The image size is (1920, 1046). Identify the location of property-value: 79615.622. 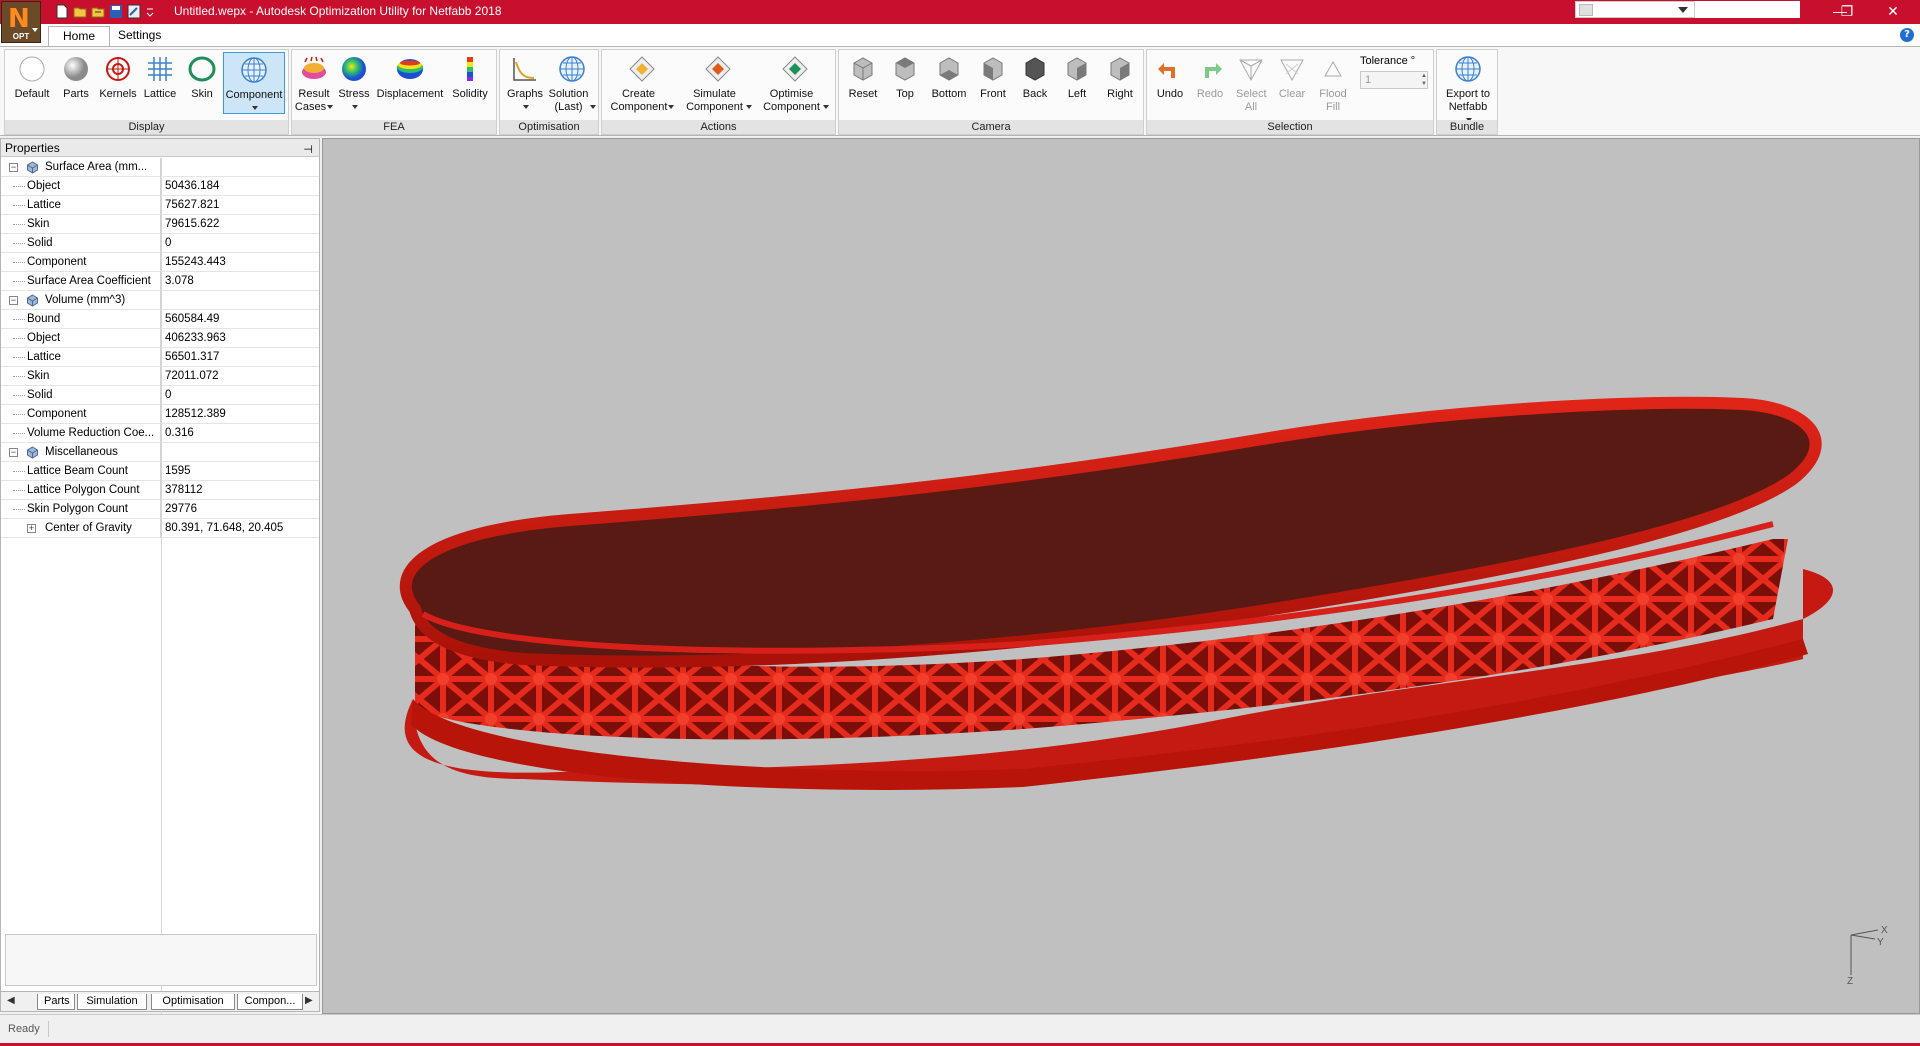
(240, 224).